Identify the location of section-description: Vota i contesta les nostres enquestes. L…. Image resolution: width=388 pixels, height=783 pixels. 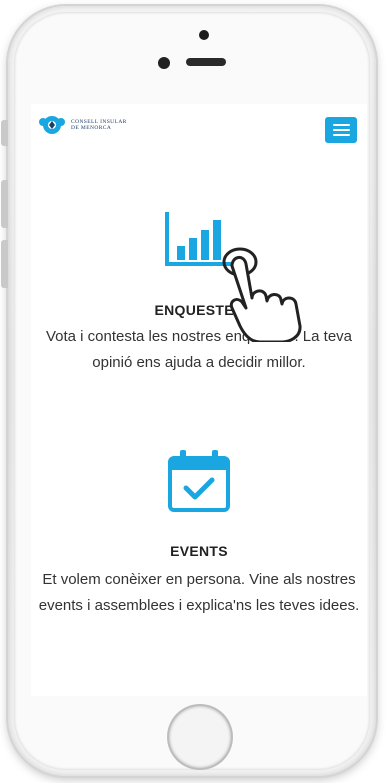
(199, 349).